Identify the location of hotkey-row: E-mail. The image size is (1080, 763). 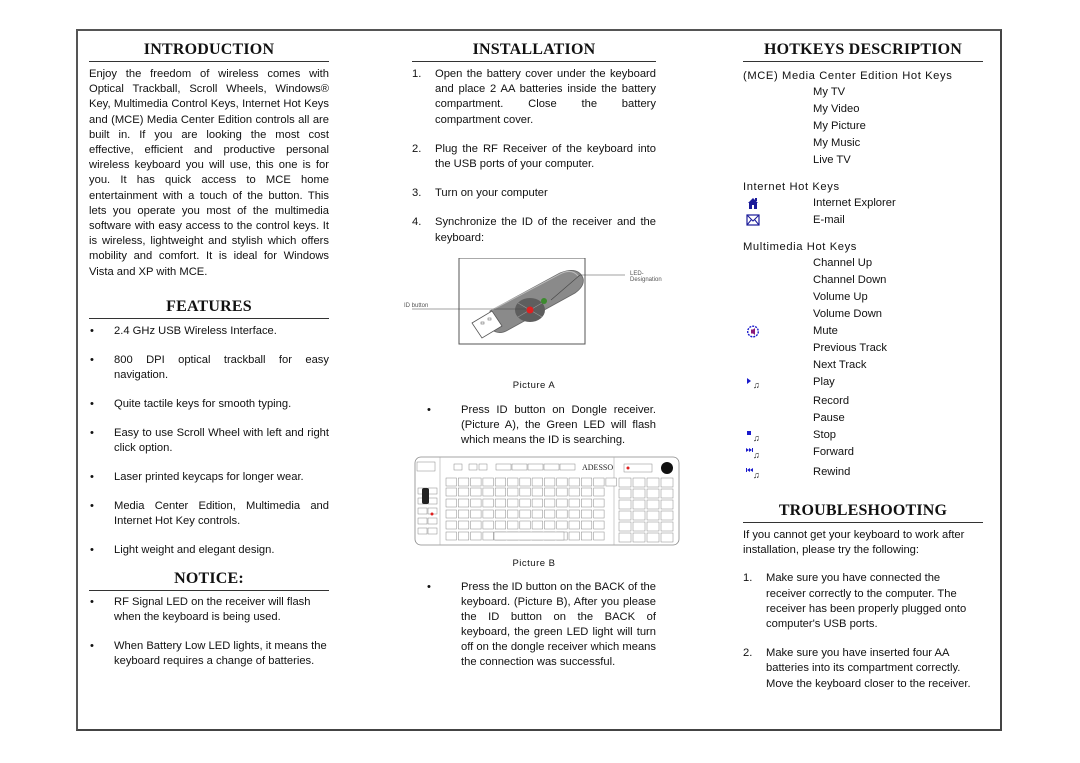
(863, 220).